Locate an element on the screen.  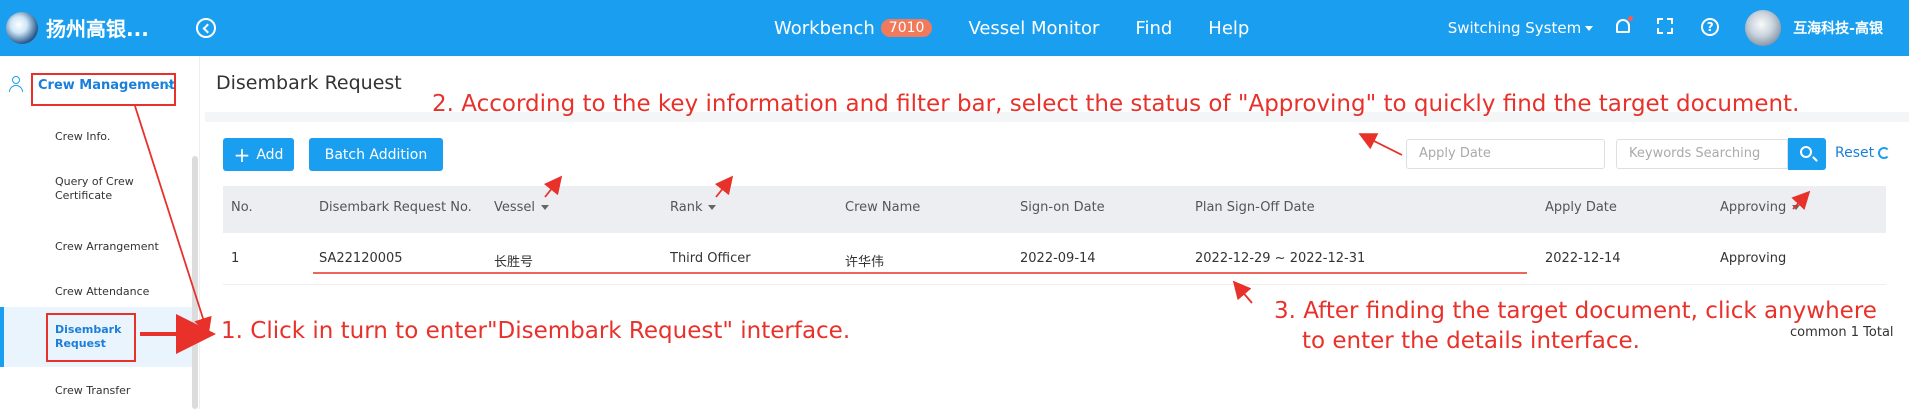
sidebar-scrollbar is located at coordinates (195, 282).